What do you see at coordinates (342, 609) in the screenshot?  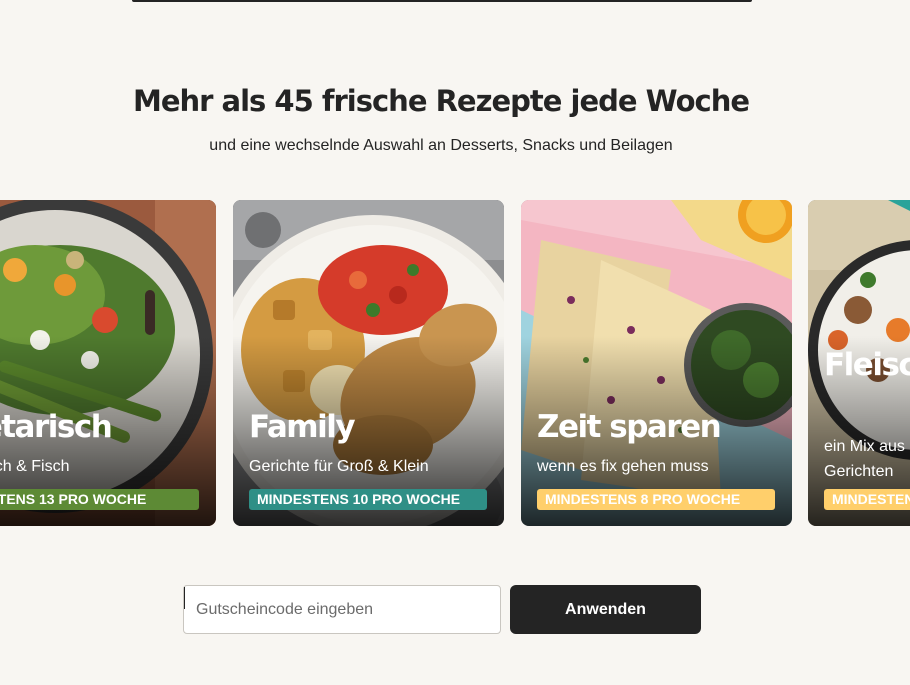 I see `coupon-code-input` at bounding box center [342, 609].